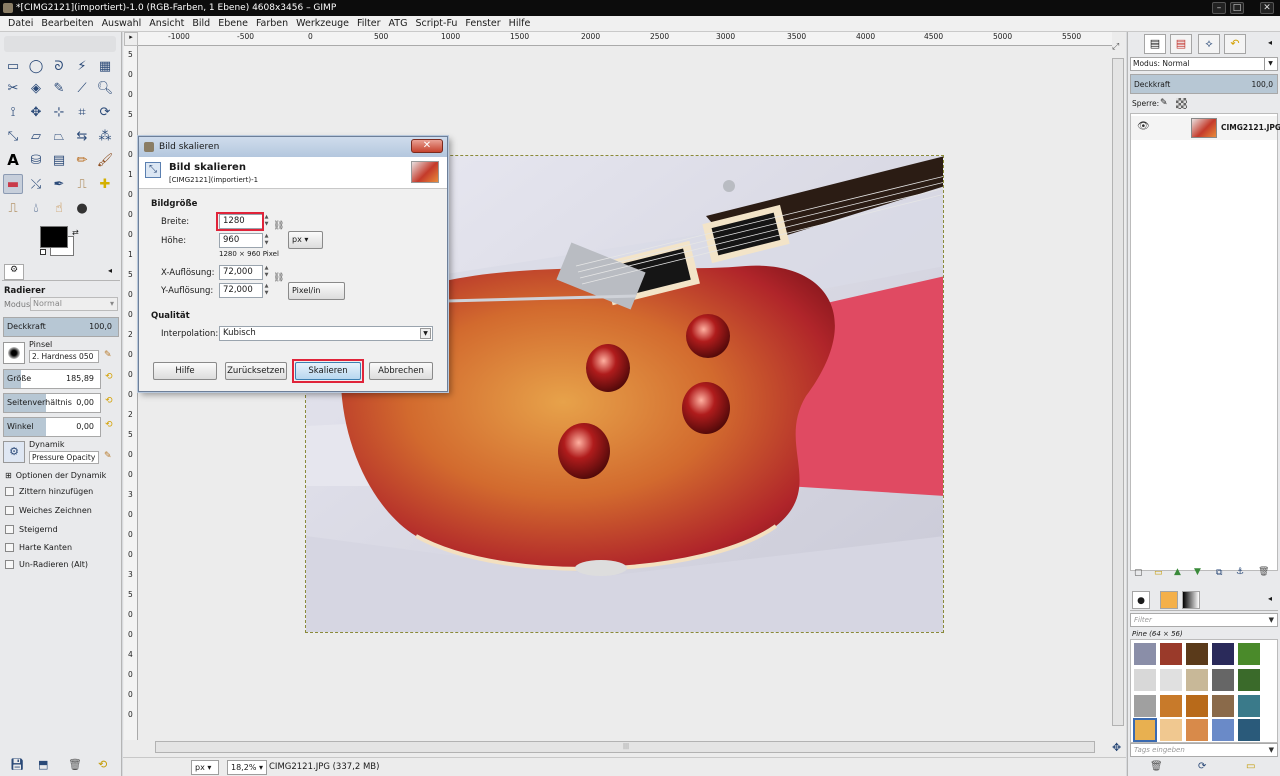 Image resolution: width=1280 pixels, height=776 pixels. Describe the element at coordinates (52, 427) in the screenshot. I see `winkel-slider: Winkel 0,00` at that location.